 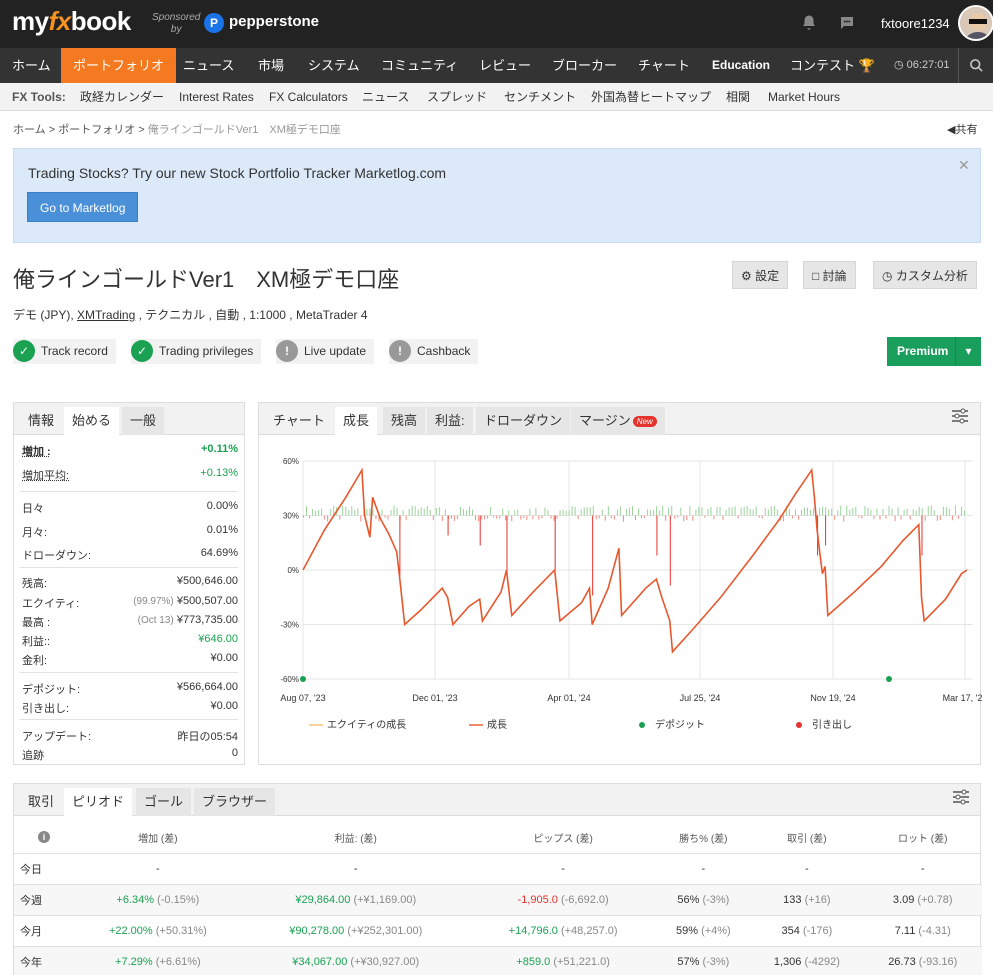 What do you see at coordinates (122, 97) in the screenshot?
I see `tool-economic-calendar: 政経カレンダー` at bounding box center [122, 97].